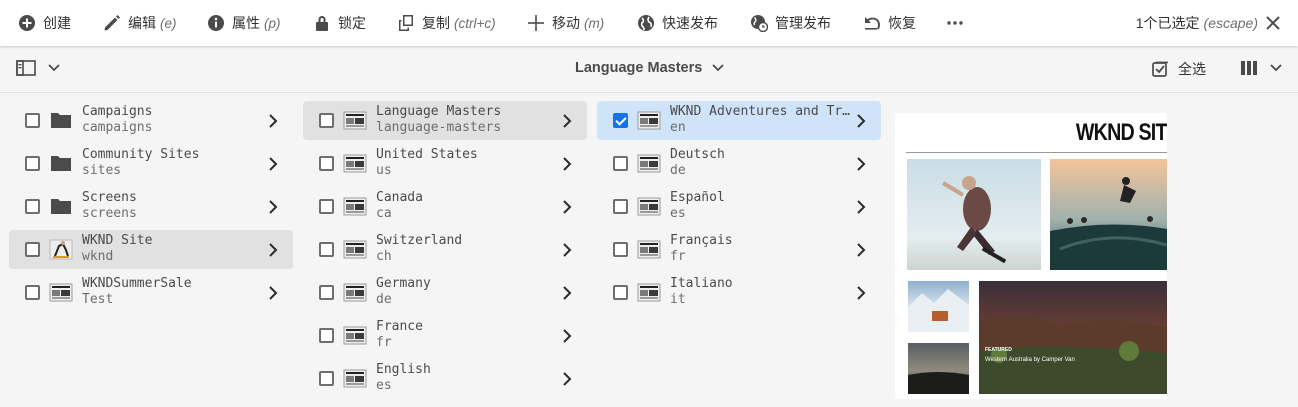 The height and width of the screenshot is (407, 1298). I want to click on move-shortcut: (m), so click(594, 23).